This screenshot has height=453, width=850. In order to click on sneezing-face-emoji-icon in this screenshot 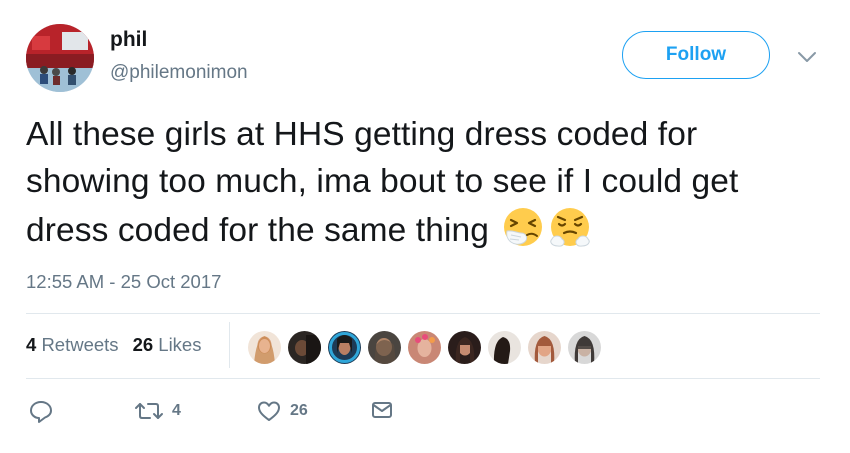, I will do `click(523, 227)`.